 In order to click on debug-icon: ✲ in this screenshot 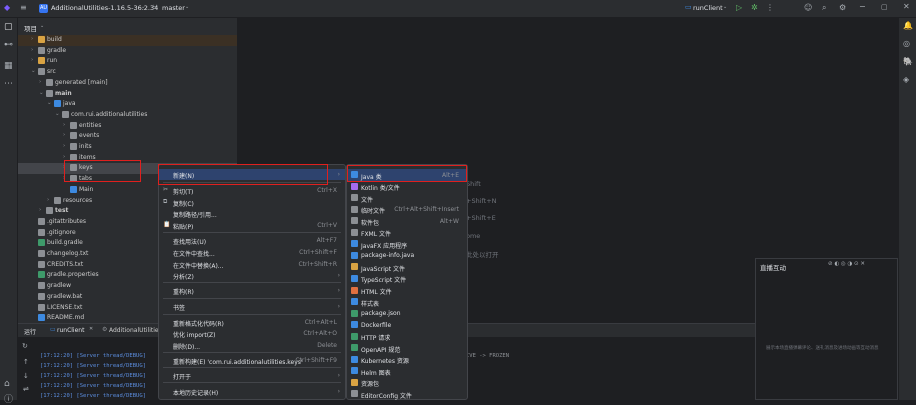, I will do `click(754, 8)`.